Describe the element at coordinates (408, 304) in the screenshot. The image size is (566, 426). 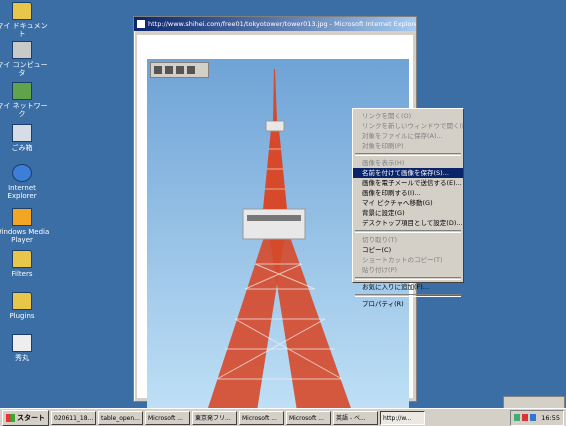
I see `context-menu-item: プロパティ(R)` at that location.